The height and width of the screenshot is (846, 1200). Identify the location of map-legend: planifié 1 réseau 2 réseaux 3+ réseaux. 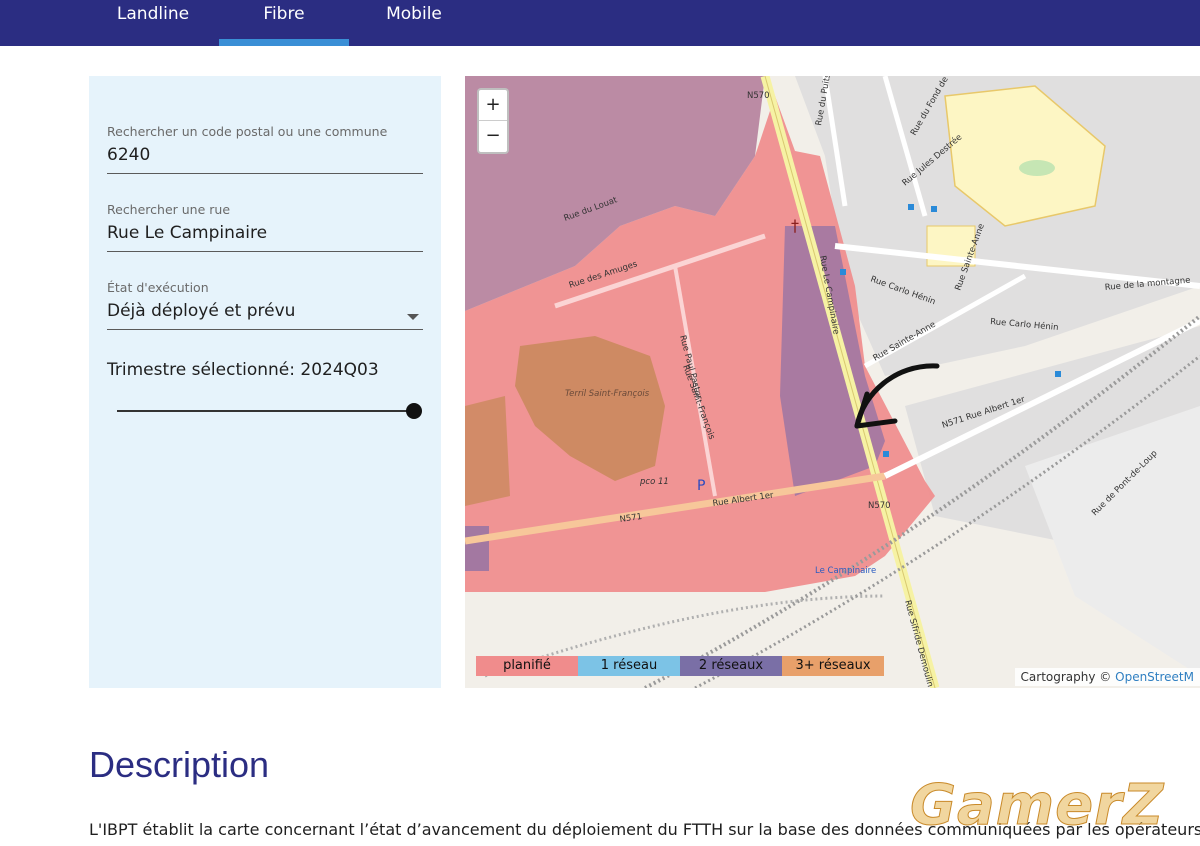
(680, 666).